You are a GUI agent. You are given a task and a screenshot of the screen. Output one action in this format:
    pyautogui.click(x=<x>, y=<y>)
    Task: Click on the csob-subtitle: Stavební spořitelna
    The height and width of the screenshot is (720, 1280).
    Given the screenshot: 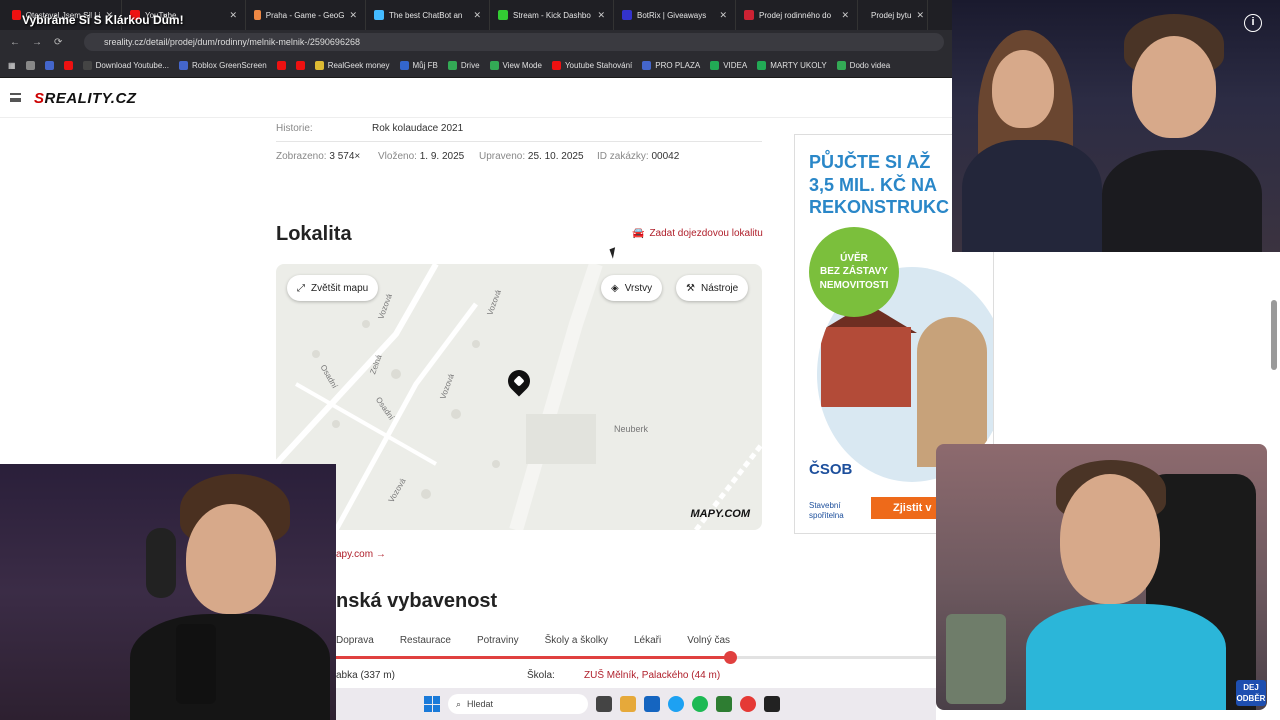 What is the action you would take?
    pyautogui.click(x=826, y=510)
    